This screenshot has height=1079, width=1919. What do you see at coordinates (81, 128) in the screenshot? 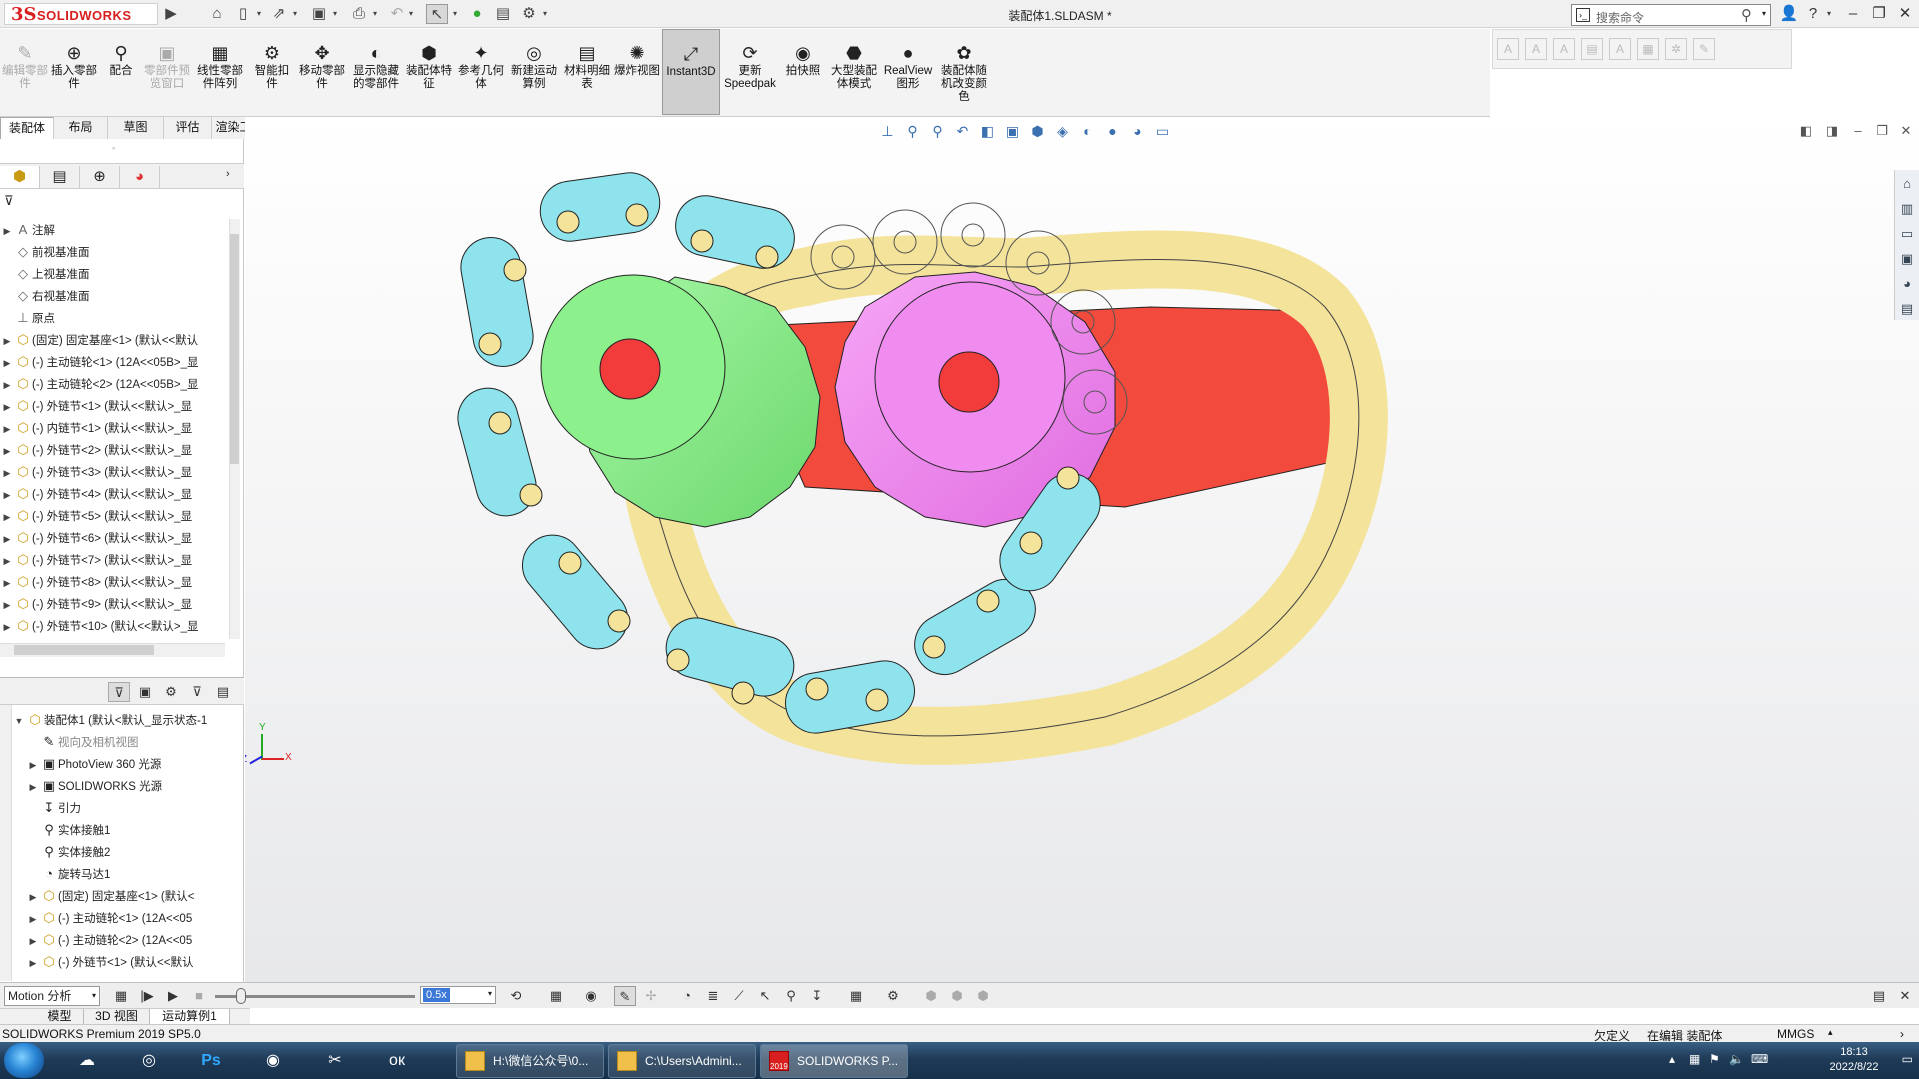
I see `tab-item: 布局` at bounding box center [81, 128].